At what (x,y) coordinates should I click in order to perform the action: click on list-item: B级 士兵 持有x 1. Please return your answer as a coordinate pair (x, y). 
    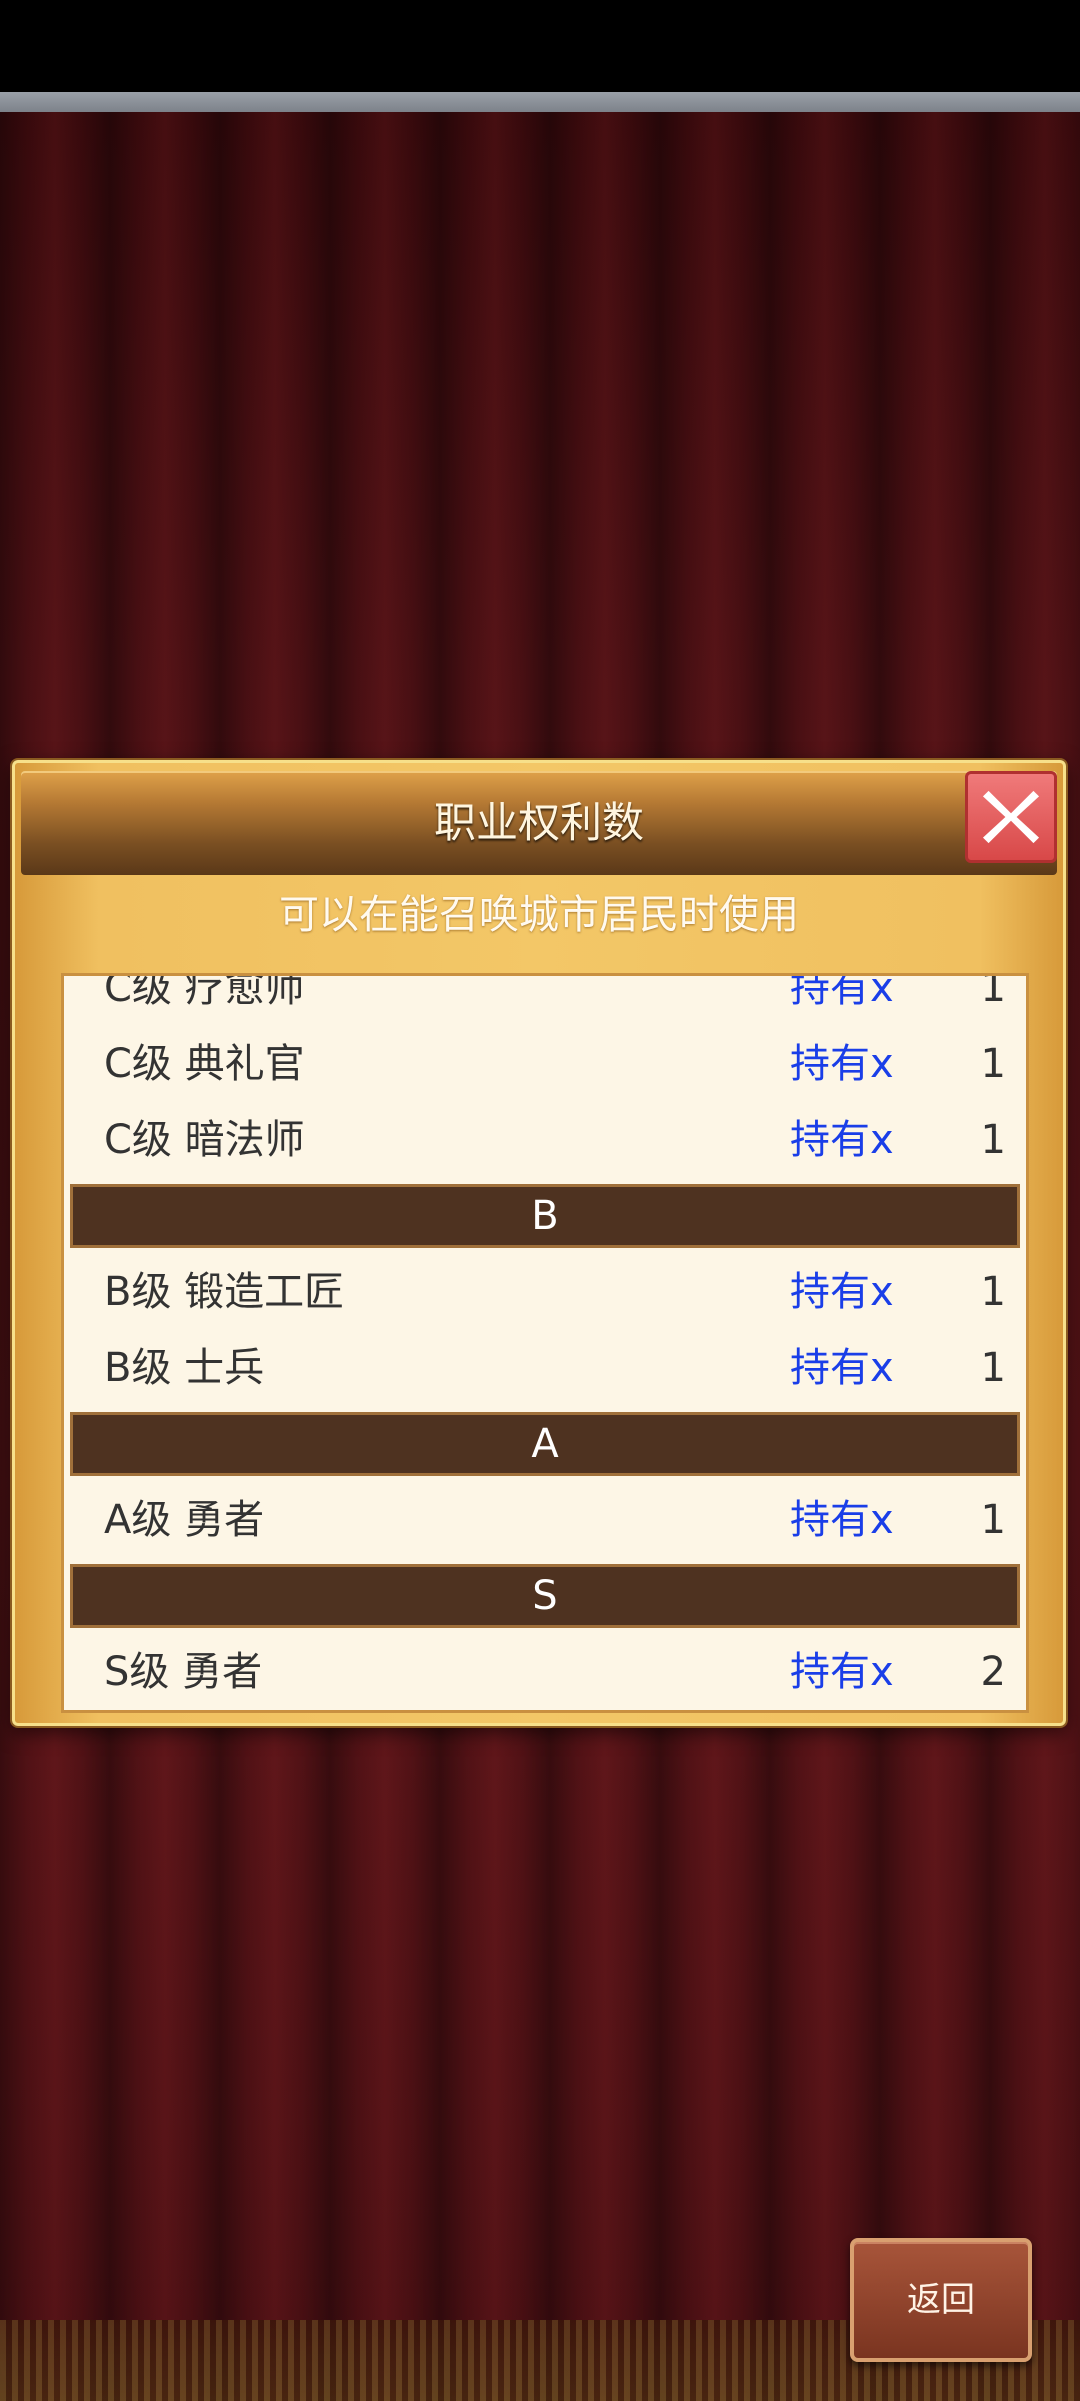
    Looking at the image, I should click on (545, 1368).